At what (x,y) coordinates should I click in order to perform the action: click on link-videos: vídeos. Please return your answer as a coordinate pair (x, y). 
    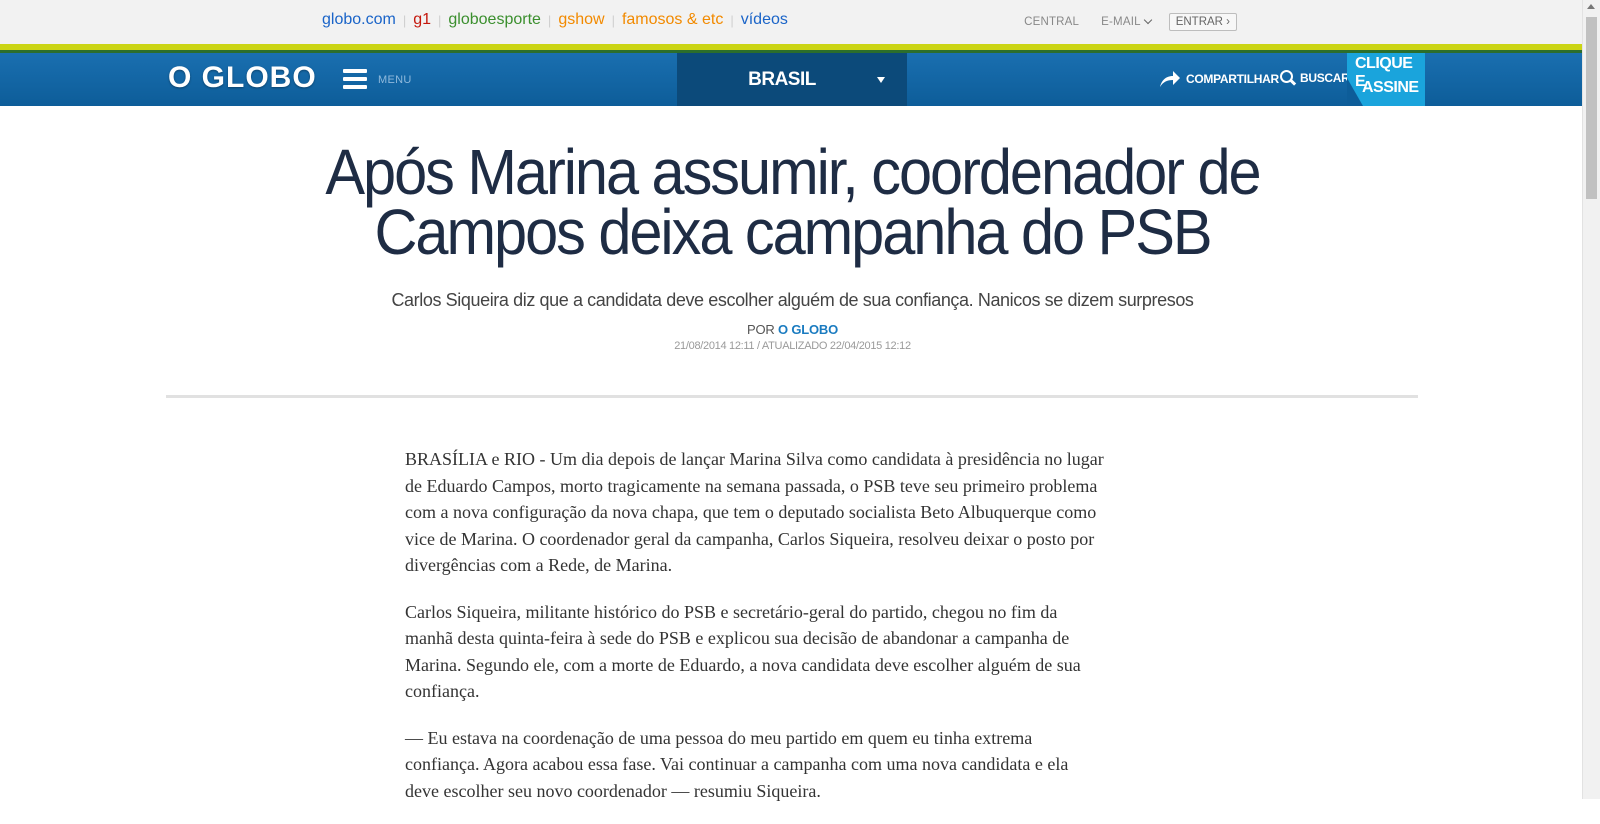
    Looking at the image, I should click on (764, 20).